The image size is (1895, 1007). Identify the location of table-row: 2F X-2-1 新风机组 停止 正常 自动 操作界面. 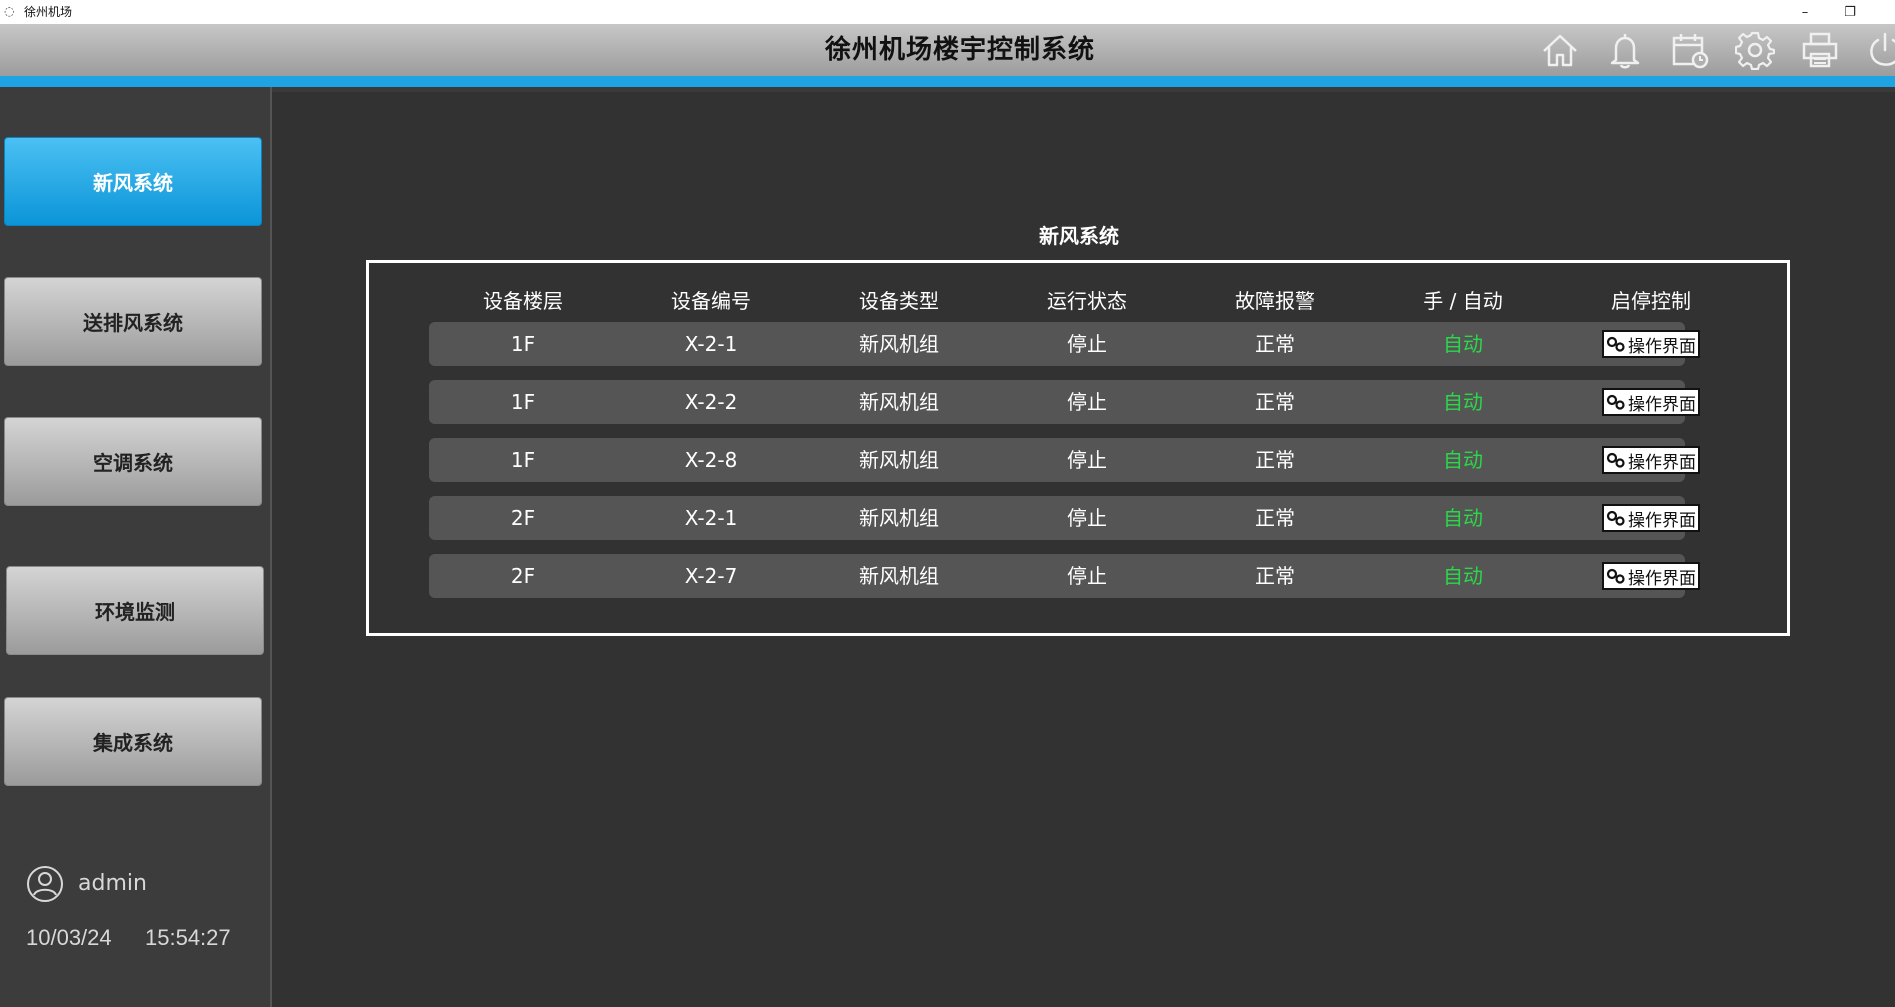
(1064, 518).